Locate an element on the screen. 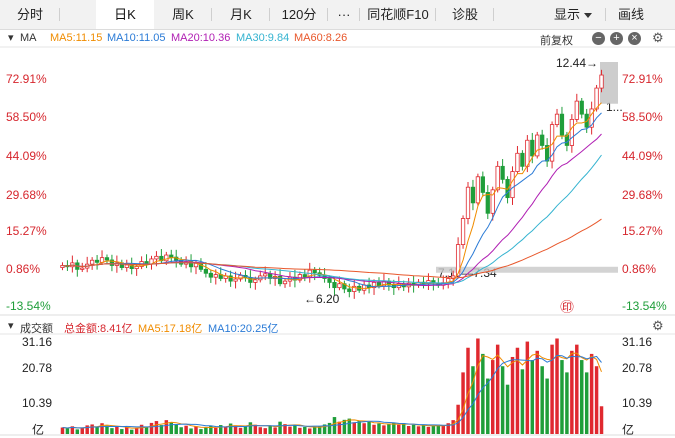 The height and width of the screenshot is (438, 675). volume-ma5-line is located at coordinates (332, 390).